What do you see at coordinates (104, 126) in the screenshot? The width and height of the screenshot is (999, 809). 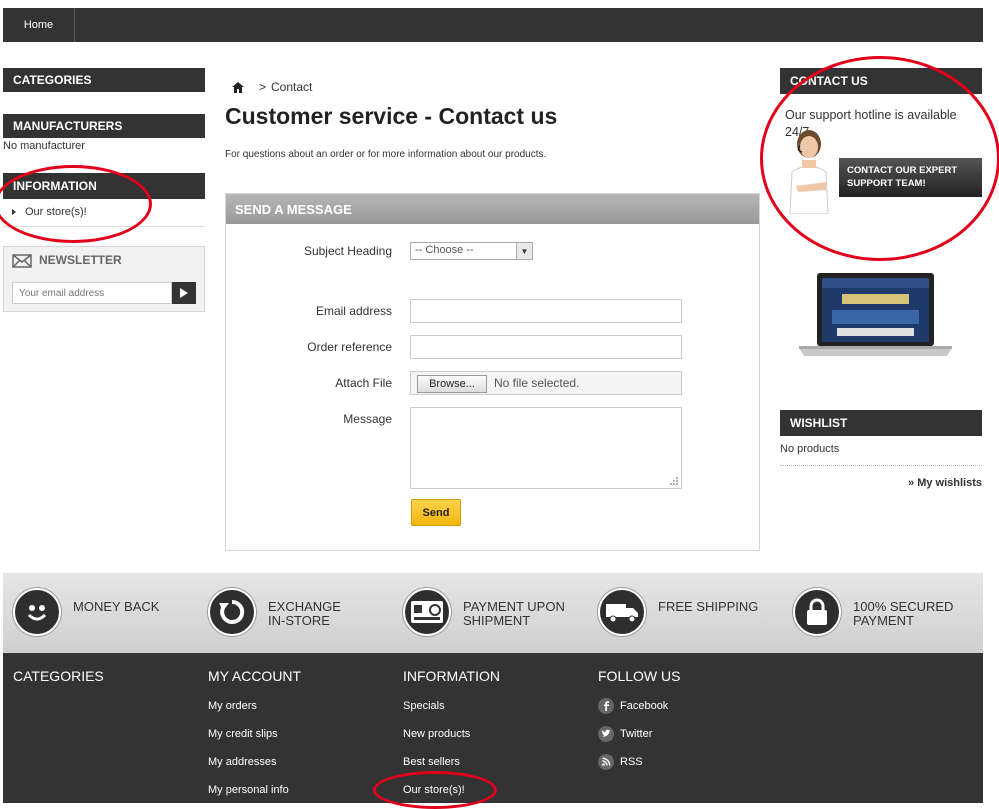 I see `manufacturers-block-title: MANUFACTURERS` at bounding box center [104, 126].